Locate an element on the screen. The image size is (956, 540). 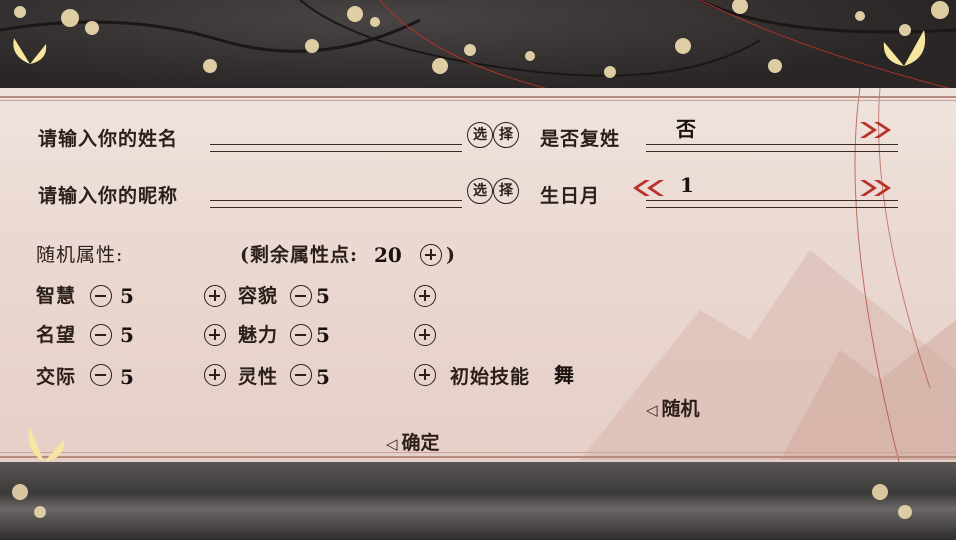
panel-border-bottom-inner is located at coordinates (478, 452).